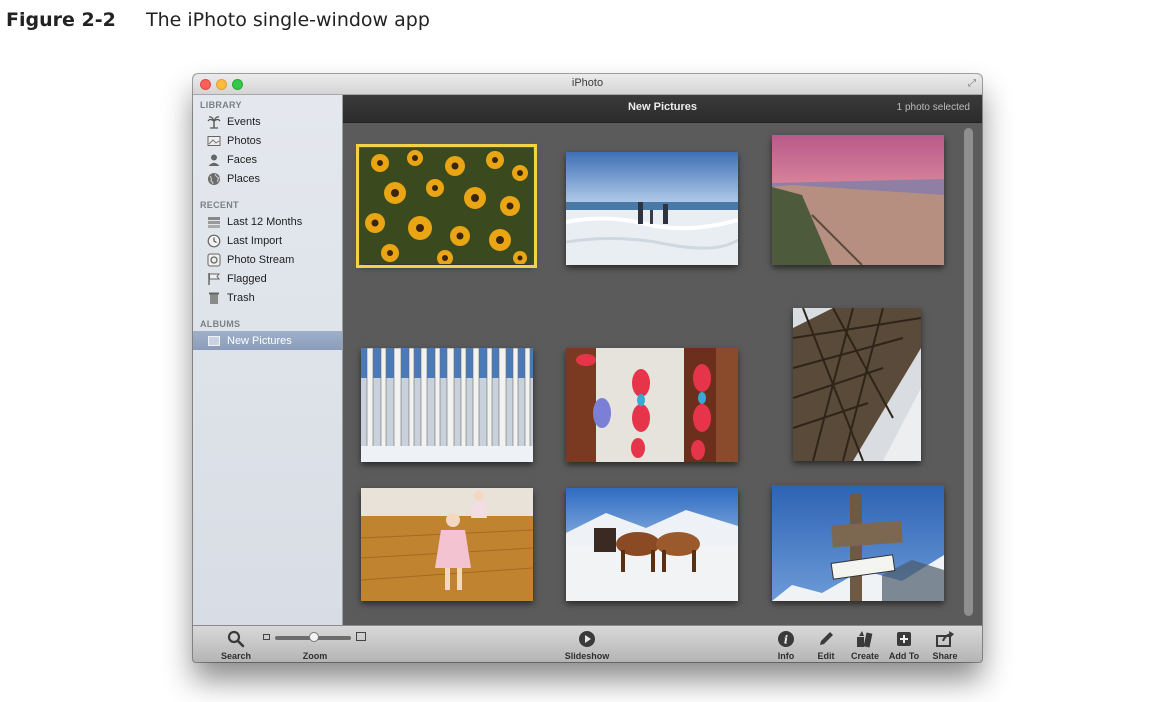 The height and width of the screenshot is (702, 1162). What do you see at coordinates (652, 544) in the screenshot?
I see `photo-thumbnail-horse-sleigh` at bounding box center [652, 544].